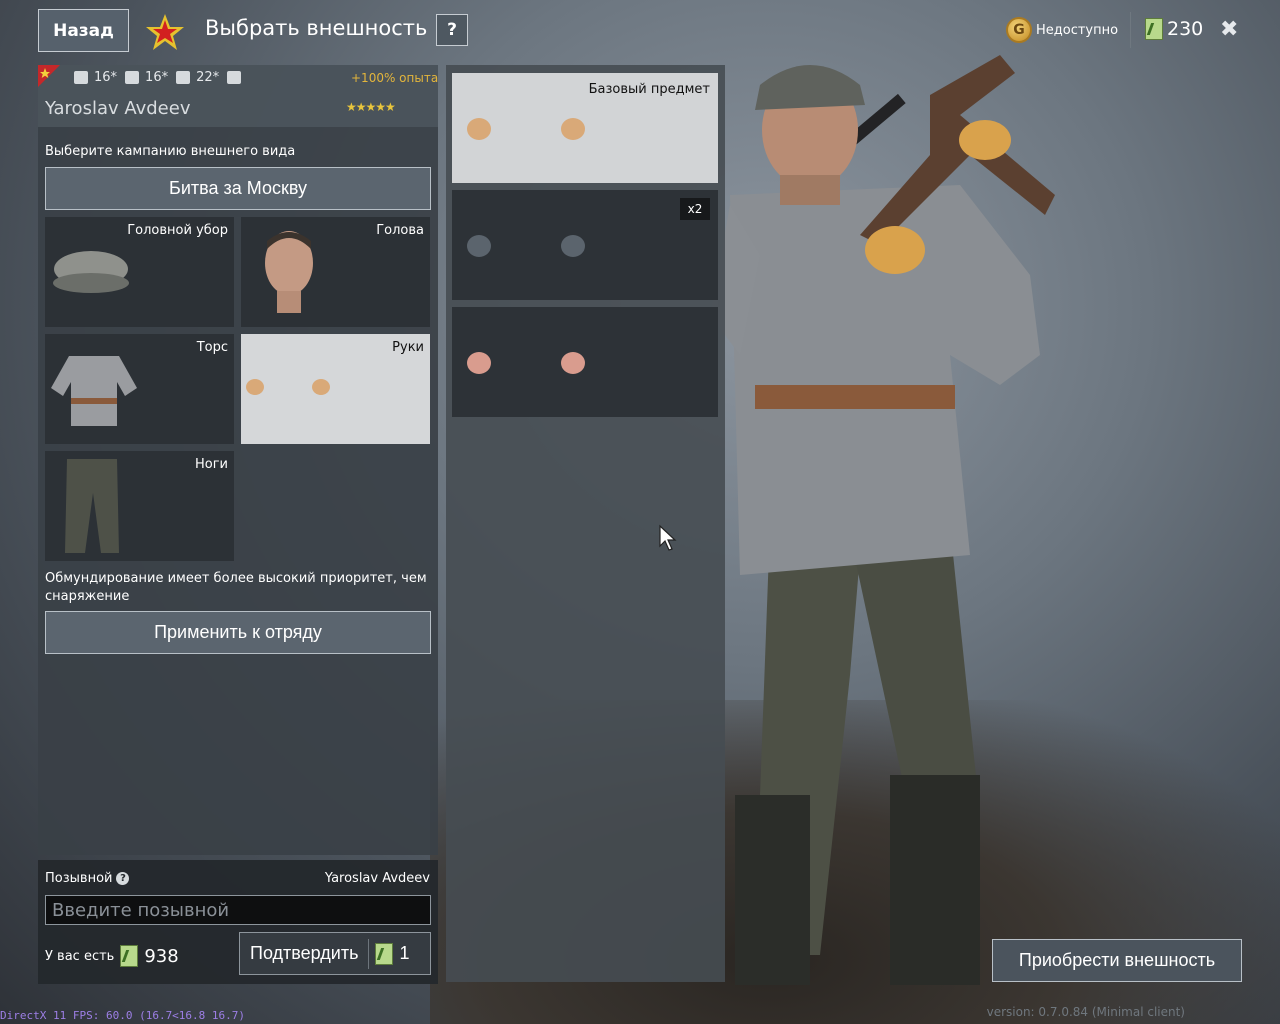 The image size is (1280, 1024). I want to click on slot-torso: Торс, so click(139, 389).